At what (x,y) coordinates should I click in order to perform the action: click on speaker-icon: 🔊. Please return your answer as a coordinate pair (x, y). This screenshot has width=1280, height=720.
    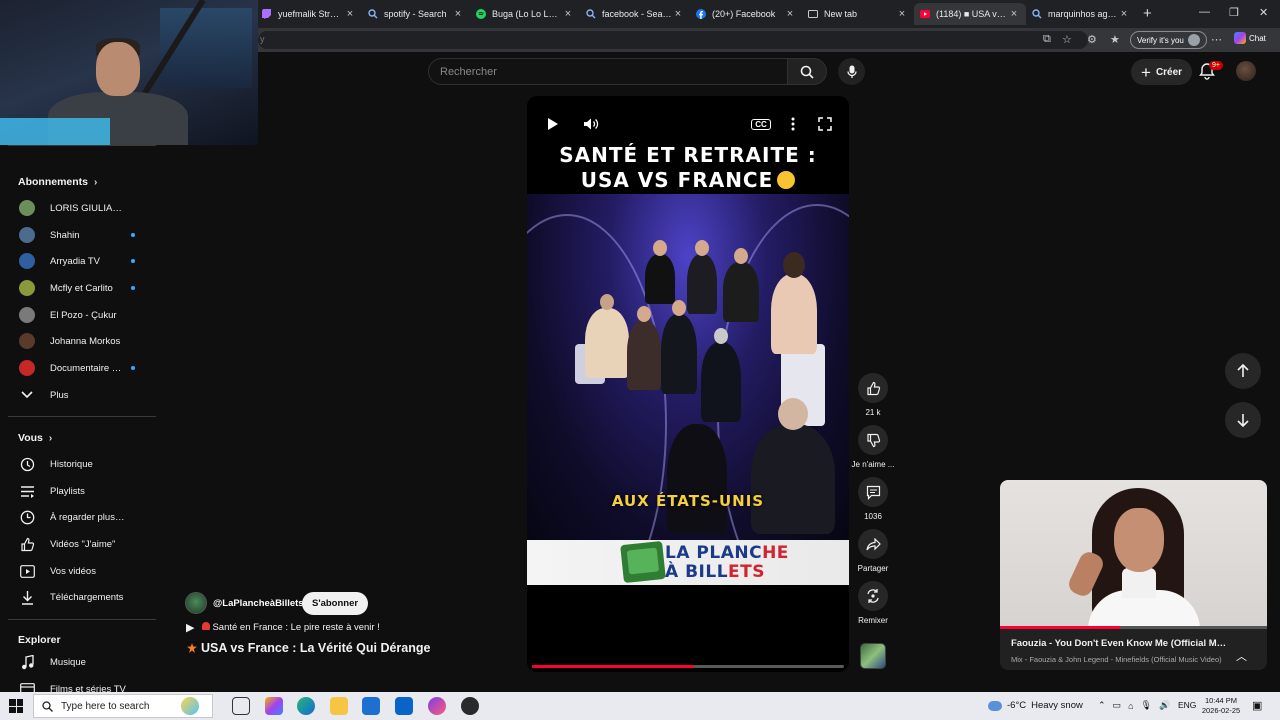
    Looking at the image, I should click on (1164, 705).